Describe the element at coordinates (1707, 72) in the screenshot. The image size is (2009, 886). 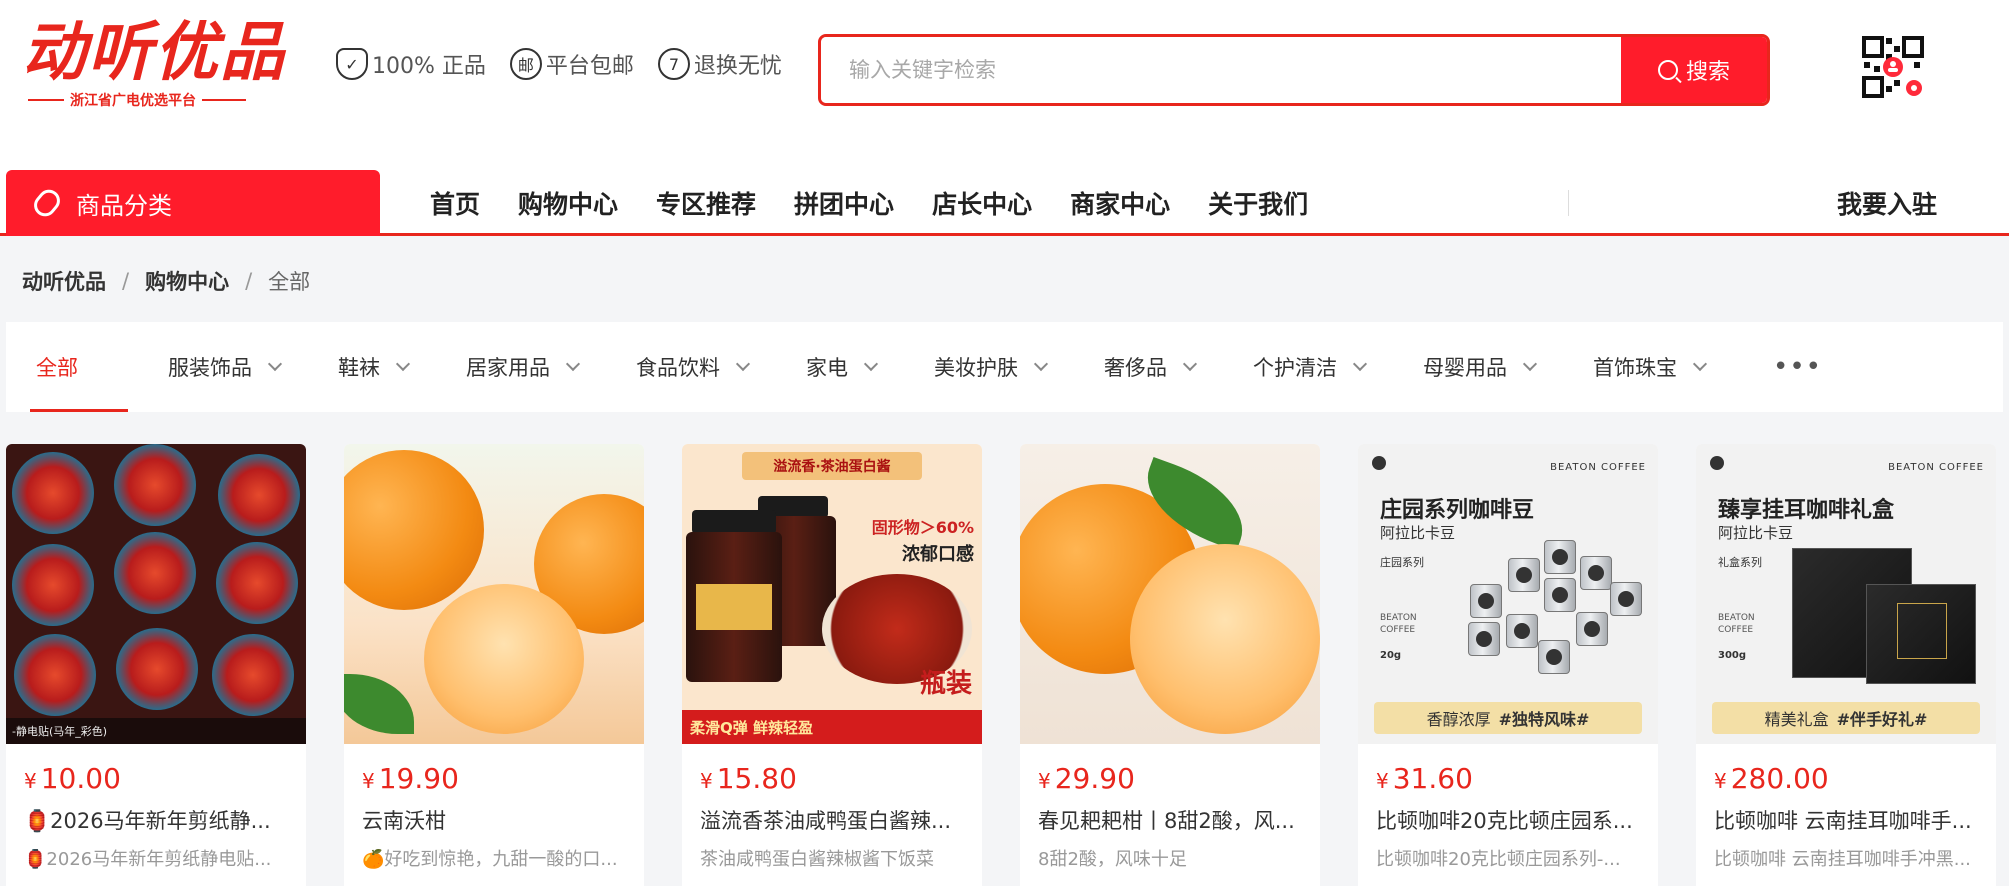
I see `search-button-label: 搜索` at that location.